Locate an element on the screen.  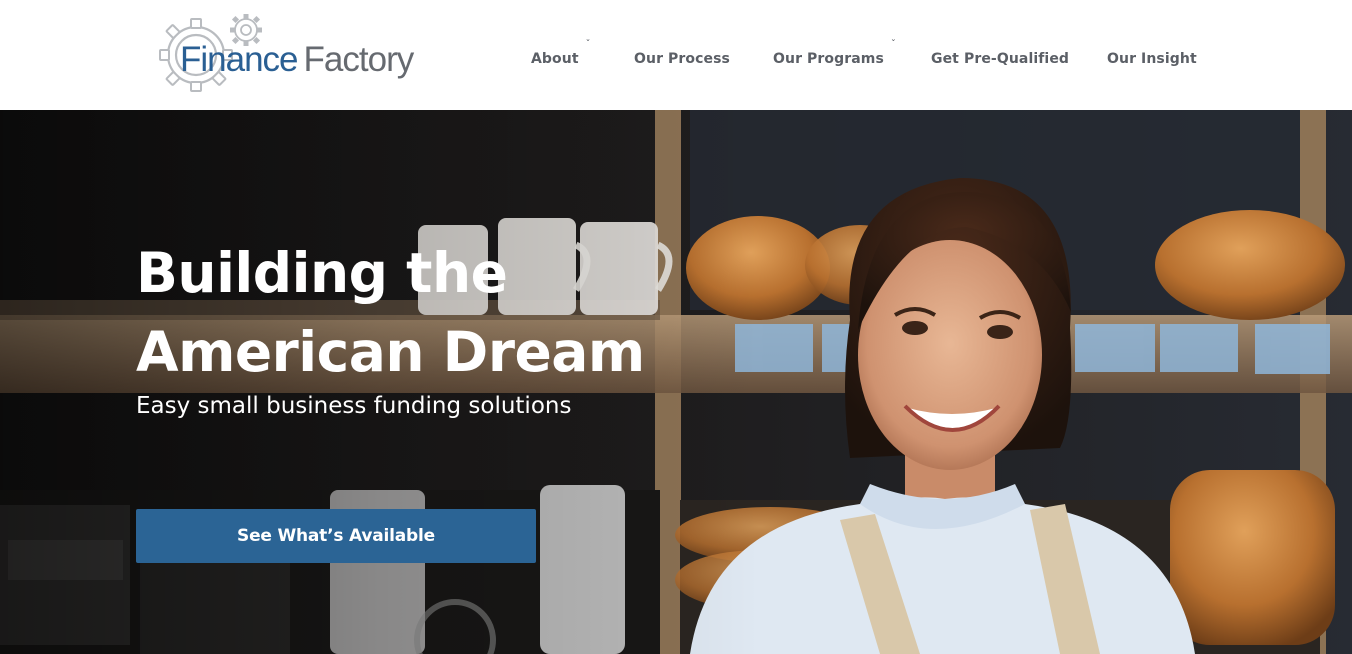
nav-item-label: Get Pre-Qualified is located at coordinates (1000, 59).